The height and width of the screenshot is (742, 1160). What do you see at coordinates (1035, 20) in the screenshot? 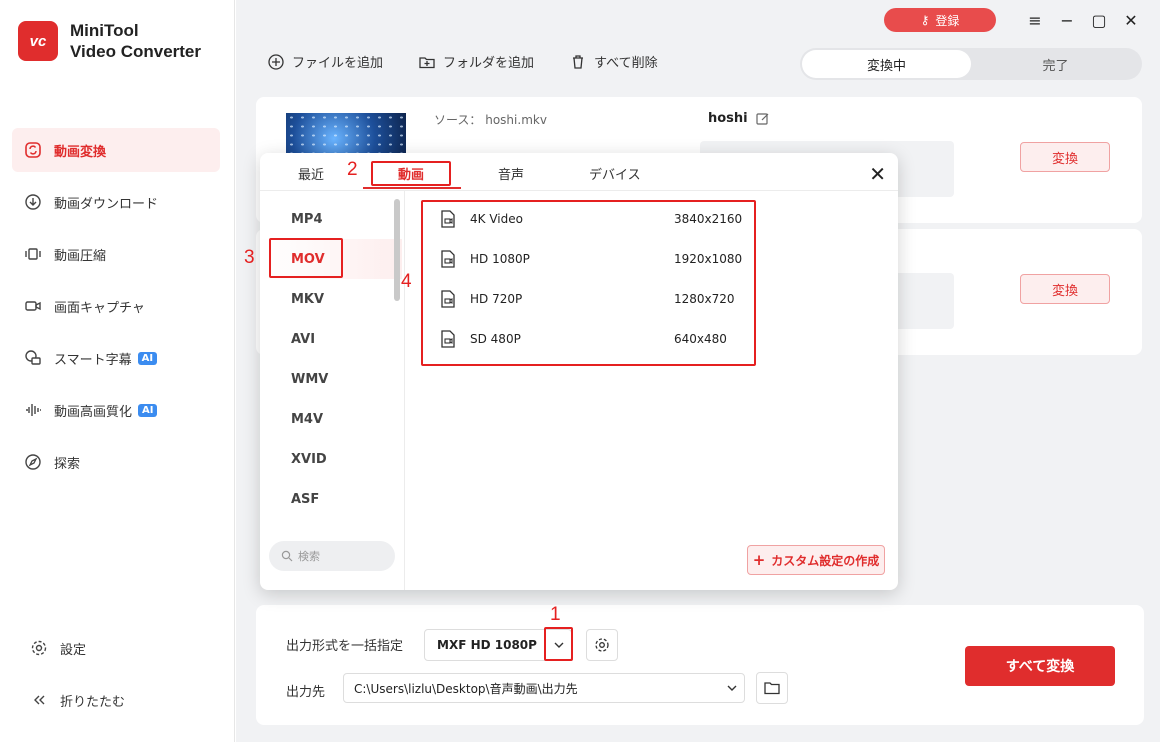
I see `menu-icon: ≡` at bounding box center [1035, 20].